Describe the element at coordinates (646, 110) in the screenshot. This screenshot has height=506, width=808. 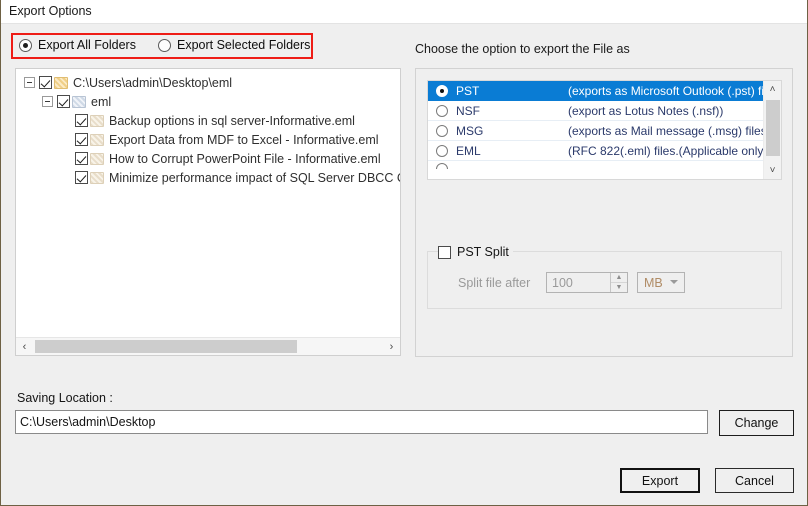
I see `format-option-description: (export as Lotus Notes (.nsf))` at that location.